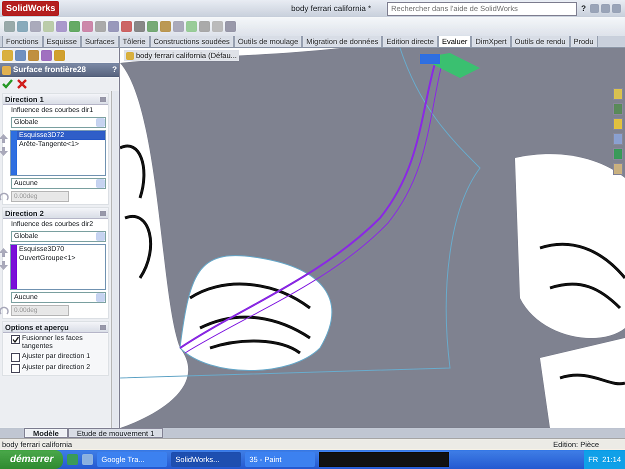 This screenshot has width=625, height=469. What do you see at coordinates (114, 259) in the screenshot?
I see `scrollbar` at bounding box center [114, 259].